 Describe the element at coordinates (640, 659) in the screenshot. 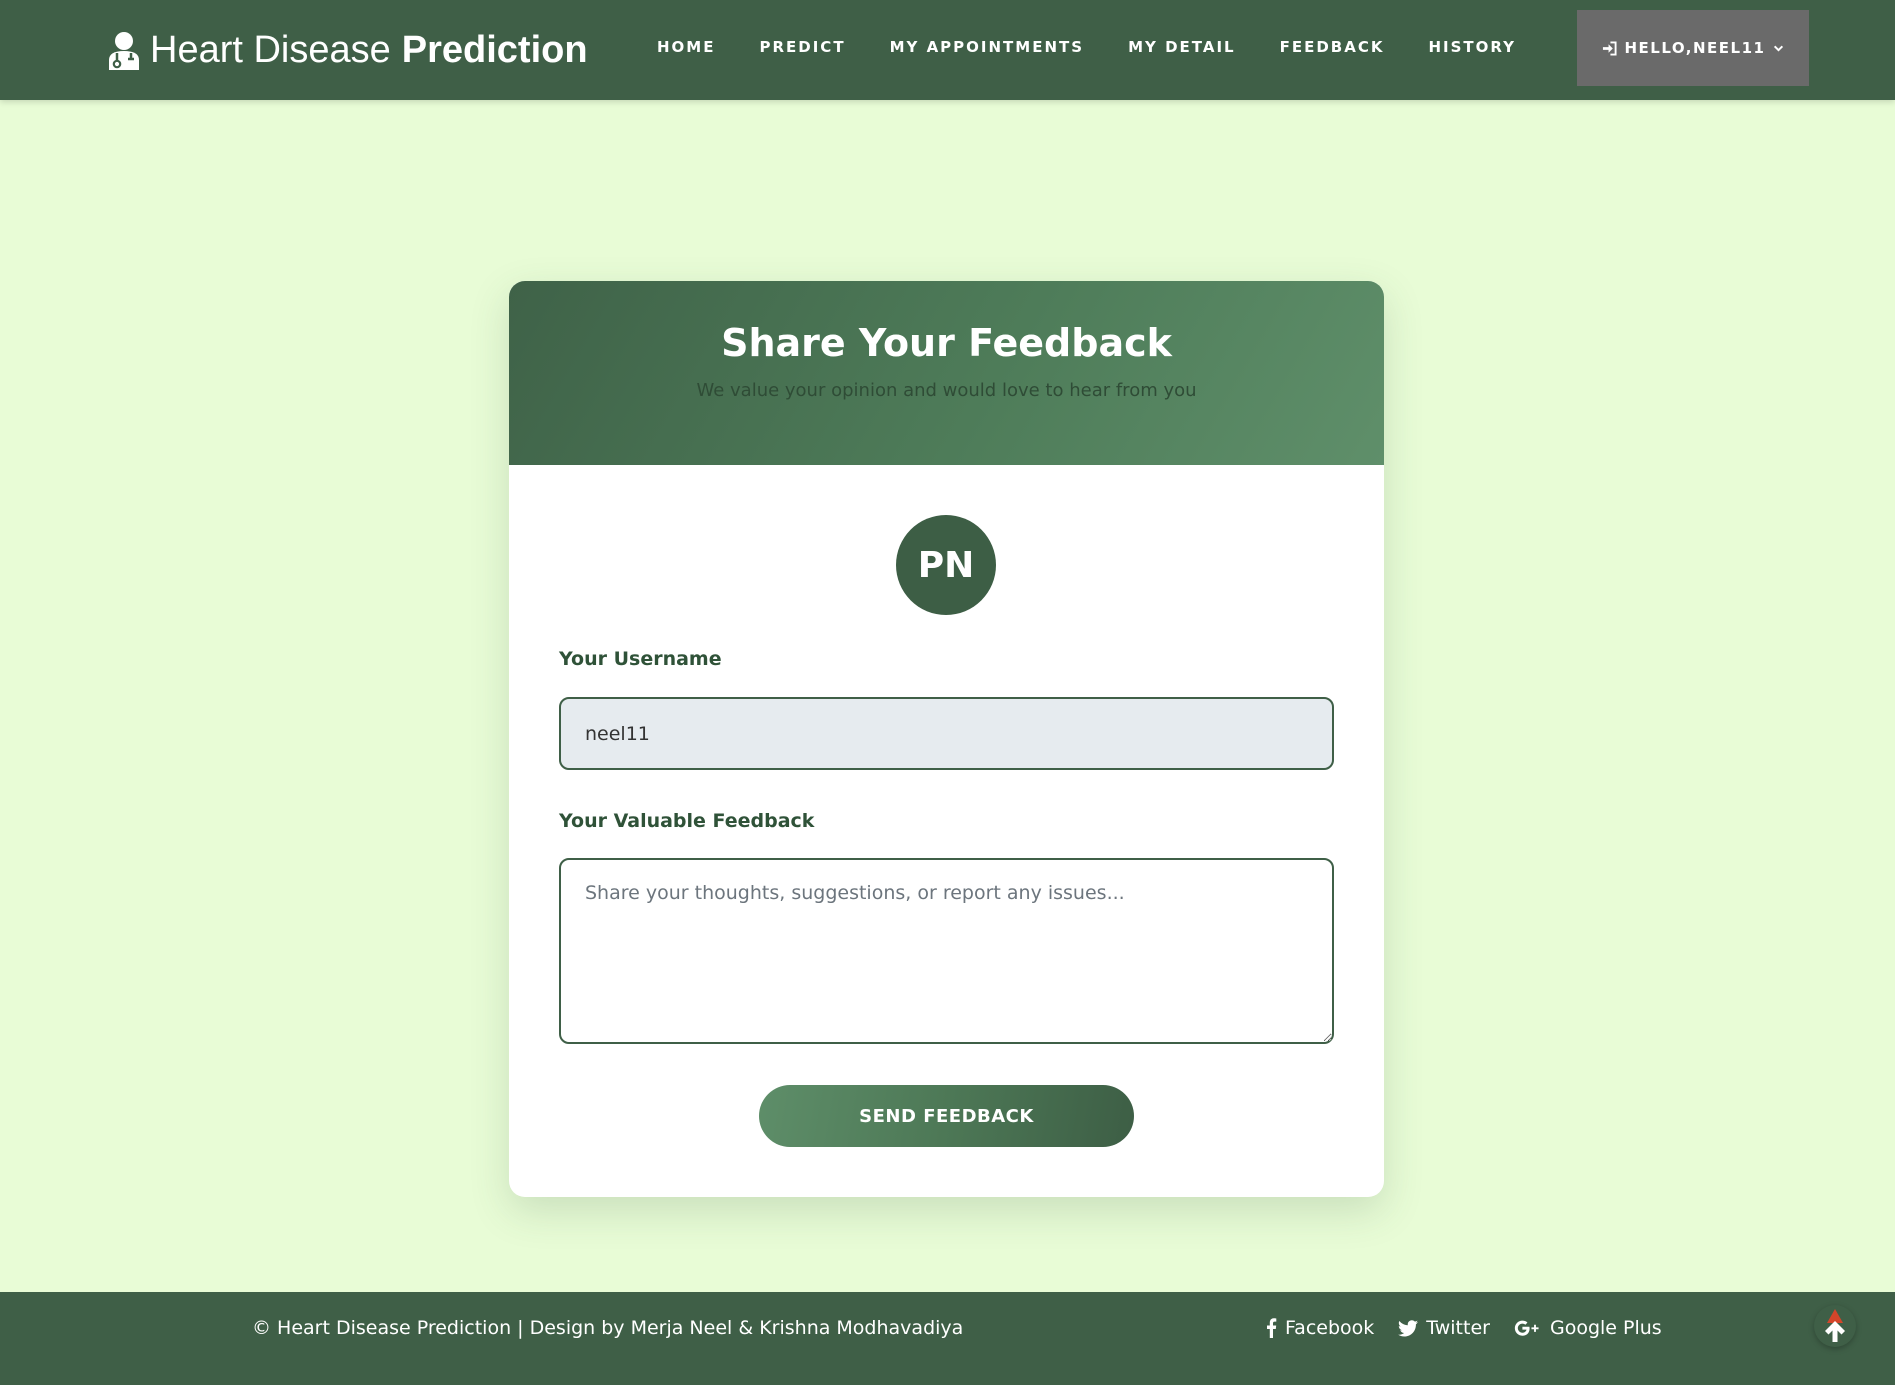

I see `username-label: Your Username` at that location.